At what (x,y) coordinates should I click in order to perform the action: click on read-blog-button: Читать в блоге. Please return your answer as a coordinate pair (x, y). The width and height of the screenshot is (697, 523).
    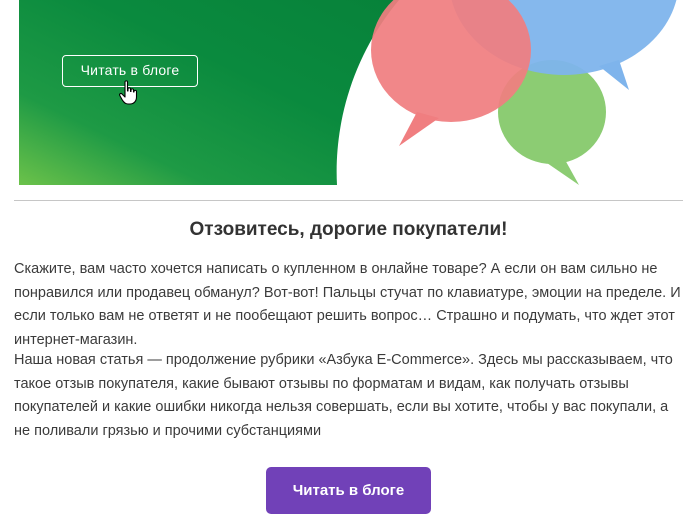
    Looking at the image, I should click on (348, 490).